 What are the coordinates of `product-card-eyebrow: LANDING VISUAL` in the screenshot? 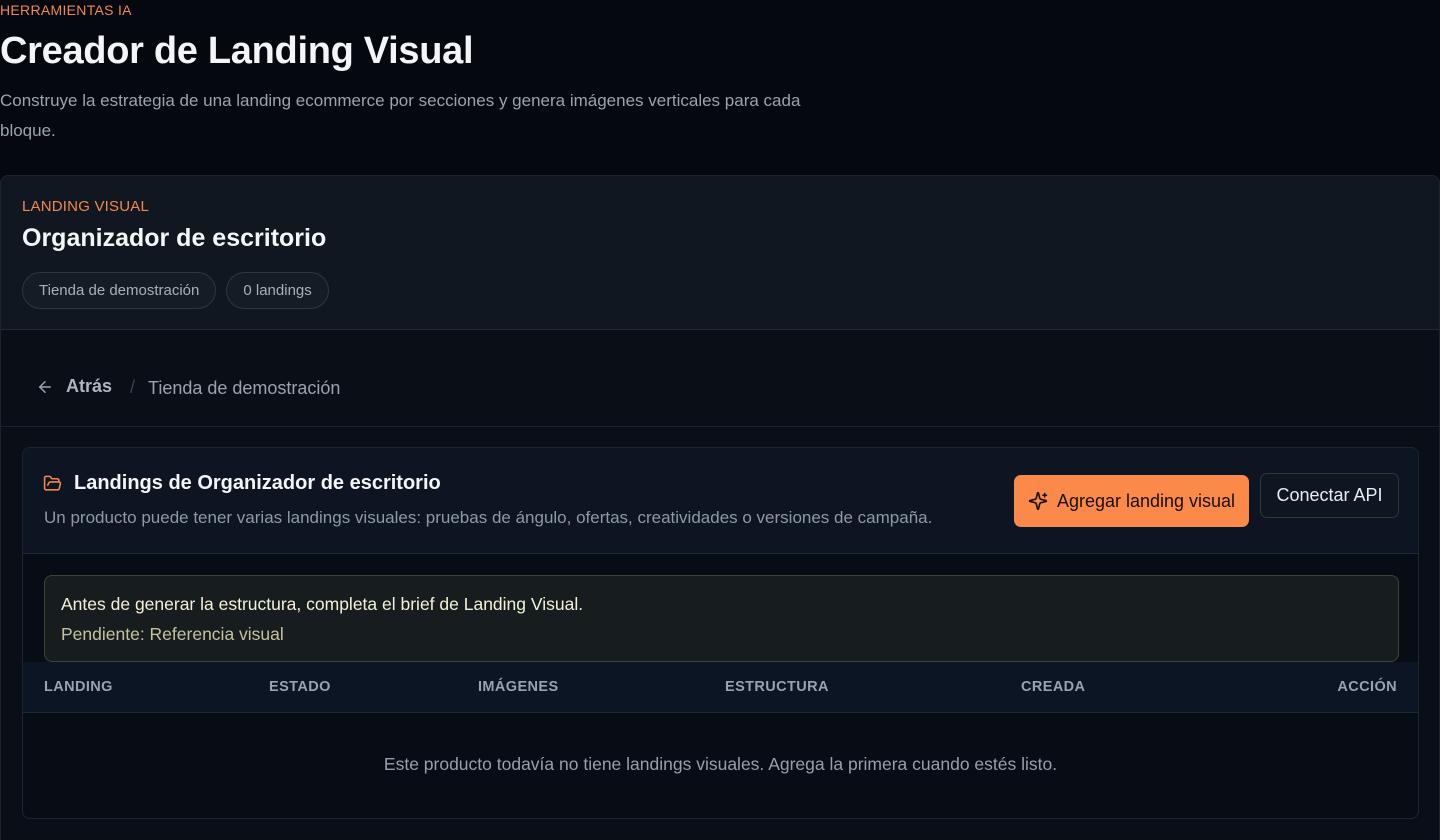 It's located at (86, 206).